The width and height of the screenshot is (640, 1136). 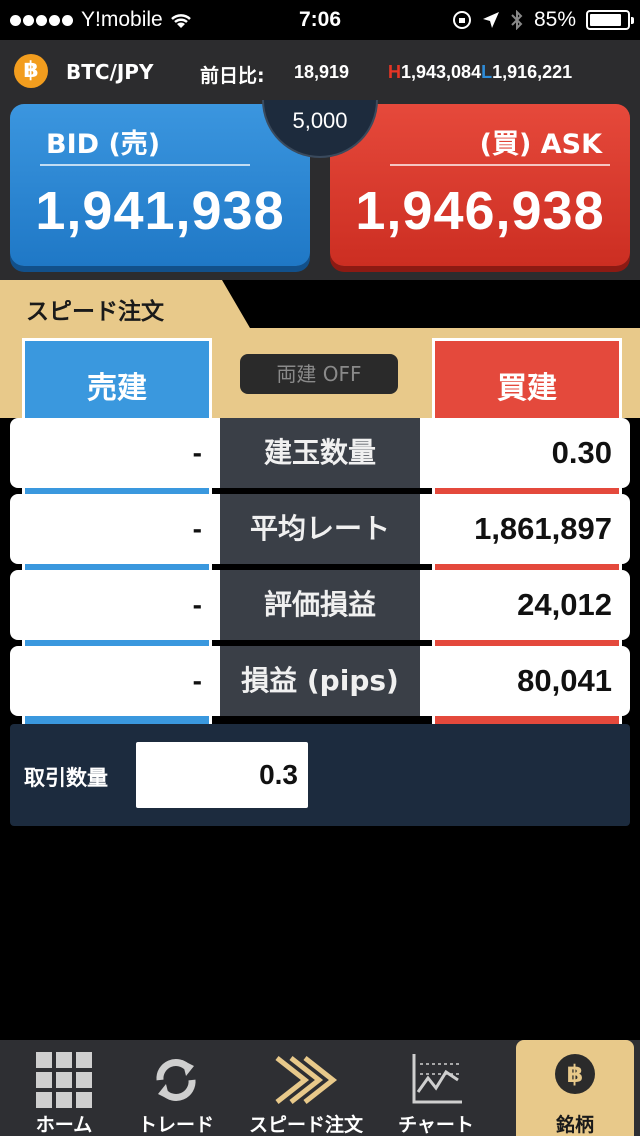 I want to click on location-icon, so click(x=490, y=20).